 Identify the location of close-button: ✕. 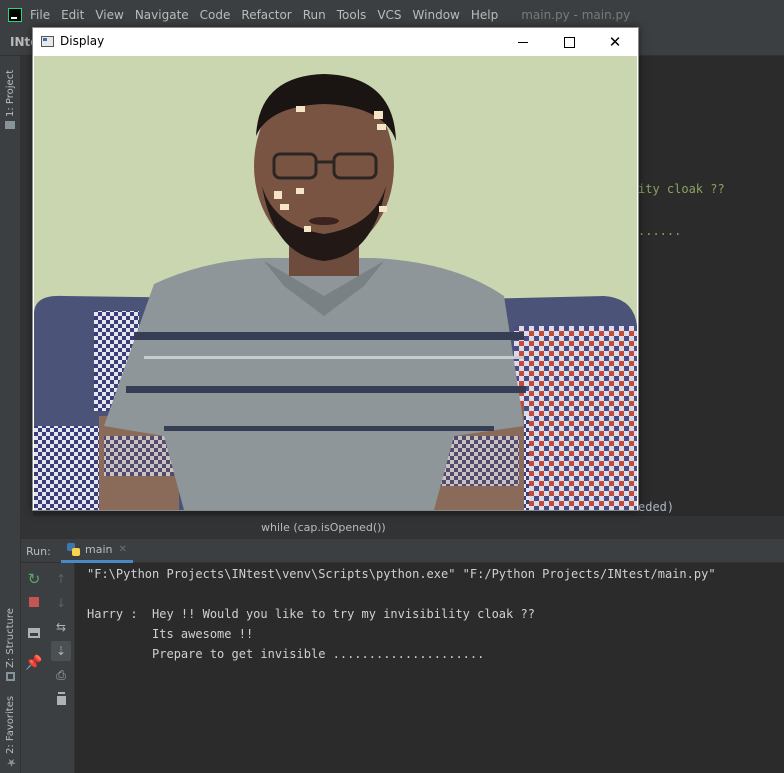
(615, 42).